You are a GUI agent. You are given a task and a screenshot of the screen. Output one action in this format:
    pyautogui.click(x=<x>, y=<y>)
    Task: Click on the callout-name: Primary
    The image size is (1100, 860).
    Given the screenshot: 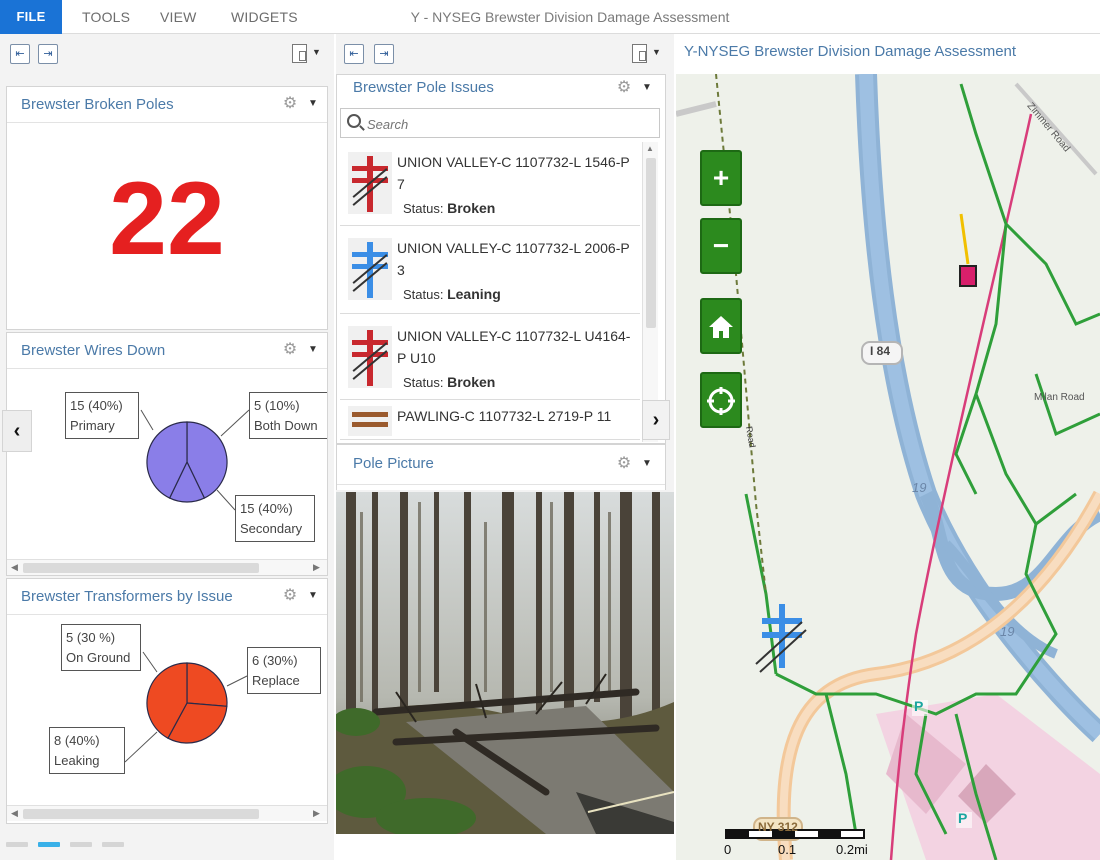 What is the action you would take?
    pyautogui.click(x=92, y=425)
    